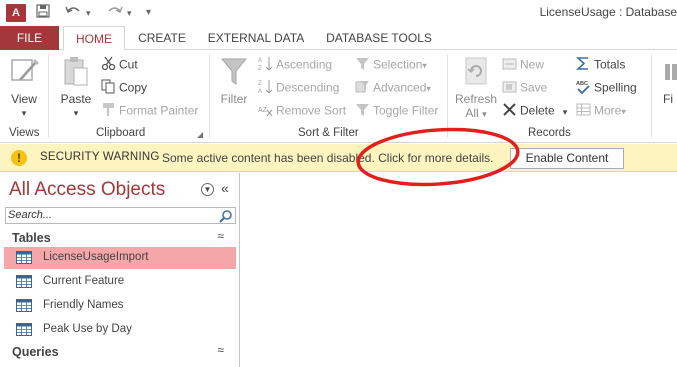  I want to click on selection-label: Selection, so click(398, 64).